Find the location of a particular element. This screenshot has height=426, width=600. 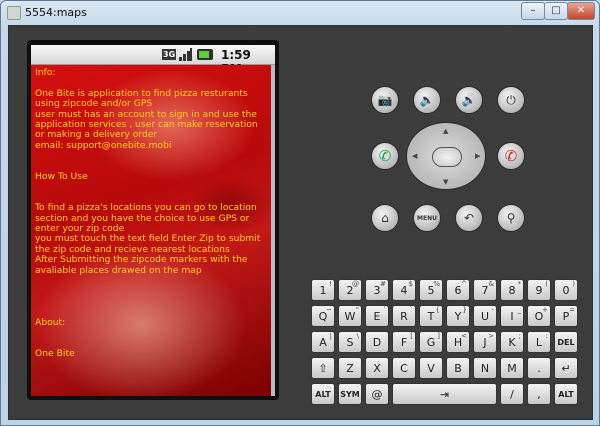

volume-down-button: 🔉 is located at coordinates (427, 100).